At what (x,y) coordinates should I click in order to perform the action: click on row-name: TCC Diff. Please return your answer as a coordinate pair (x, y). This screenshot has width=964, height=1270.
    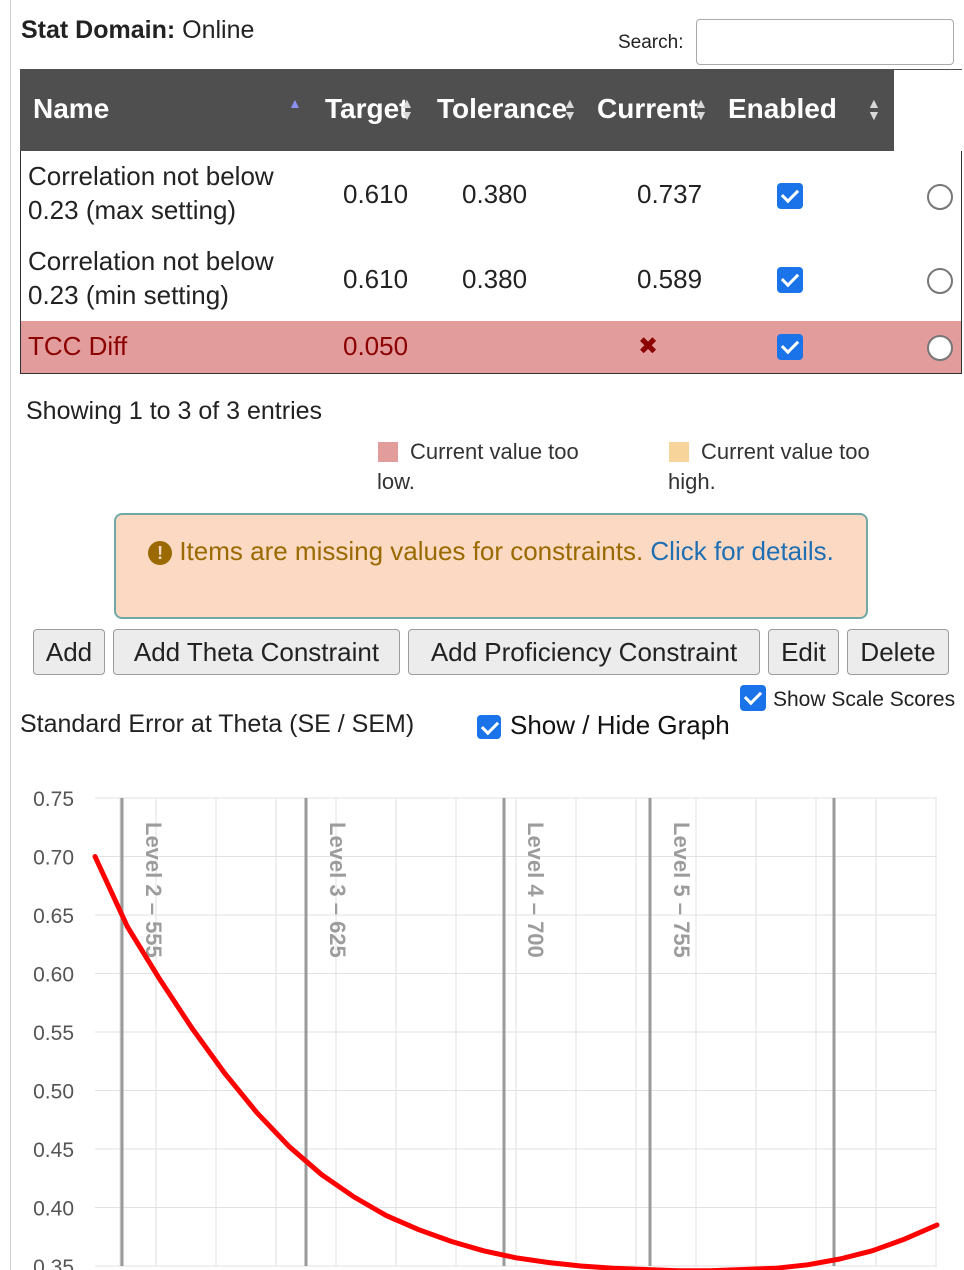
    Looking at the image, I should click on (78, 346).